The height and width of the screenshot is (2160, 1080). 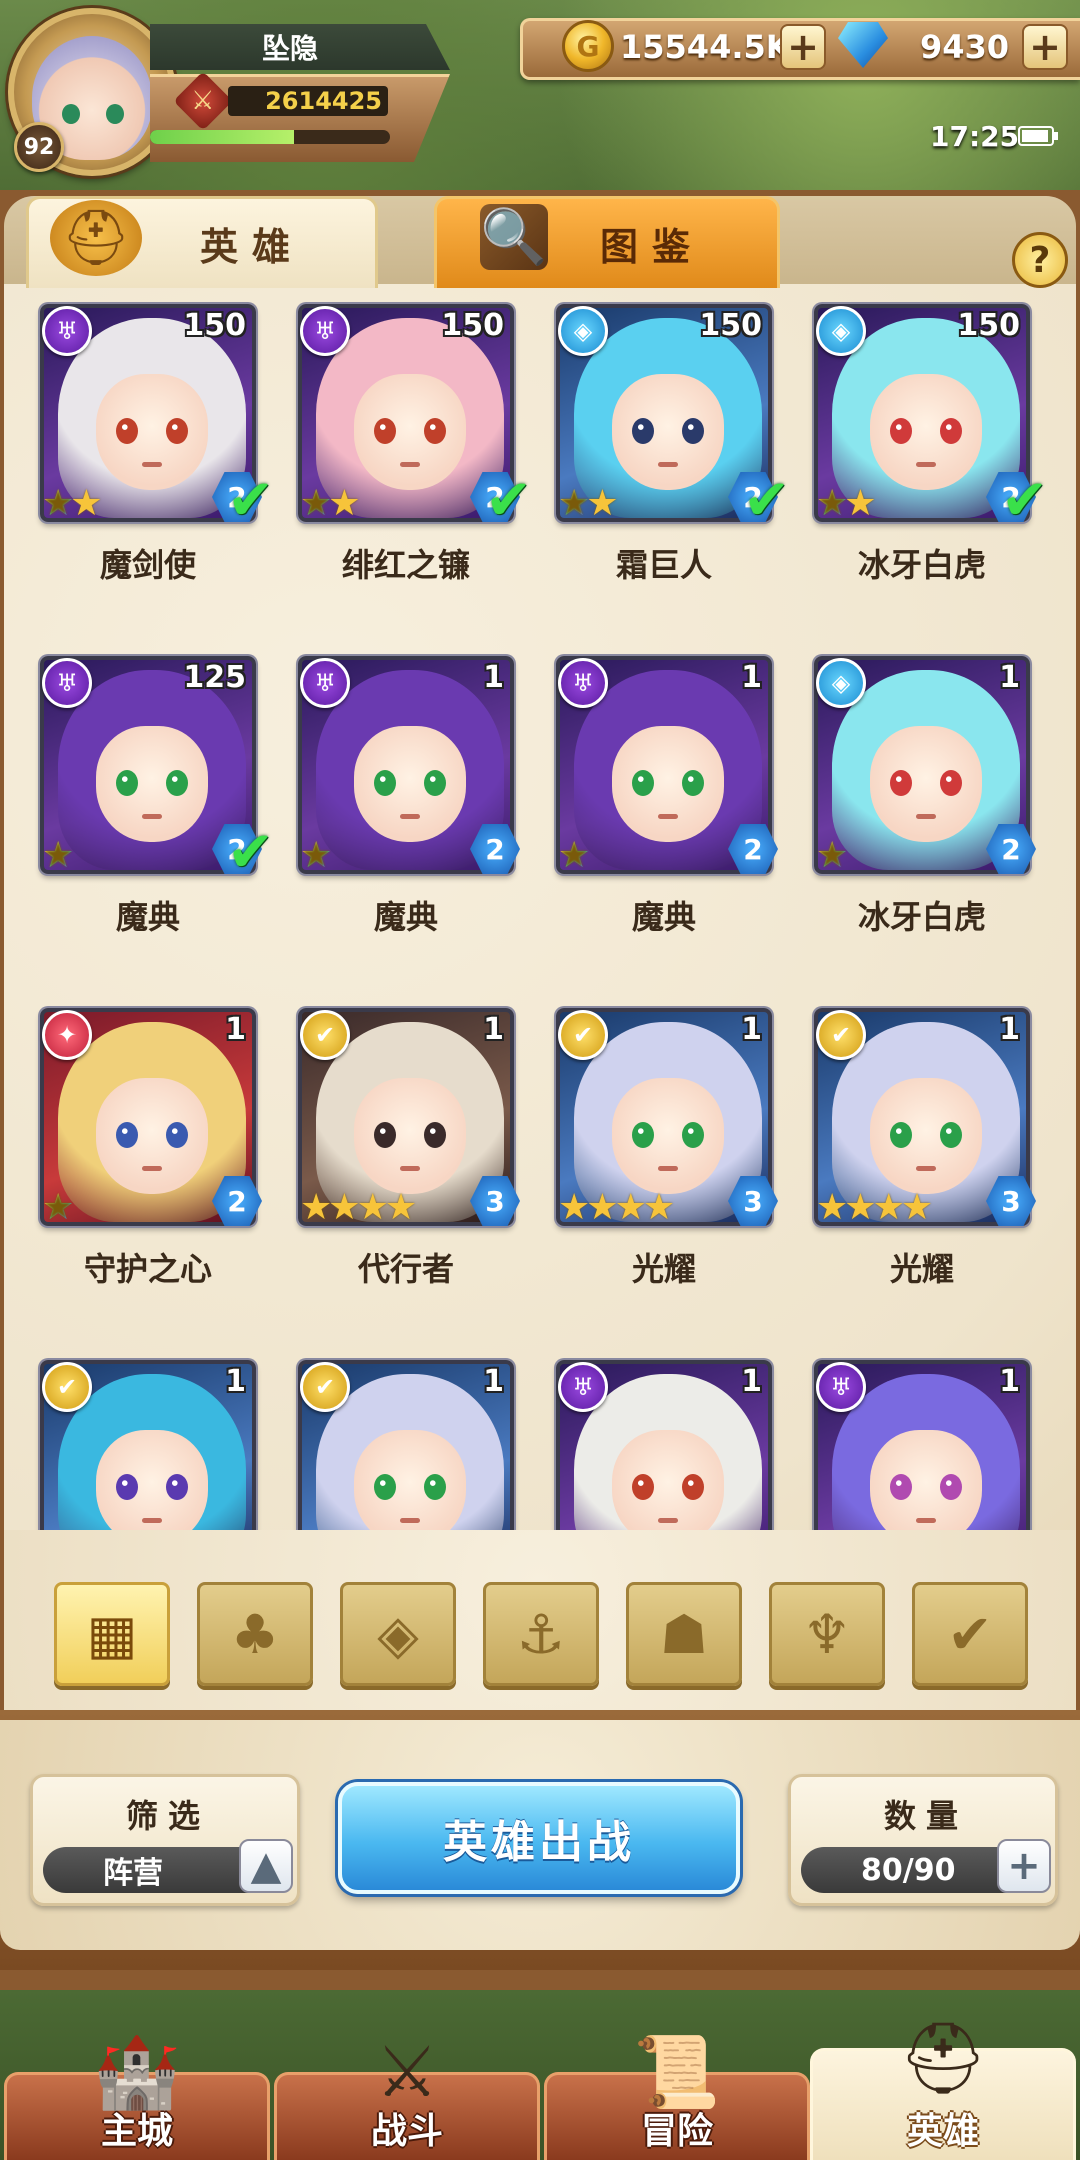 I want to click on hero-name: 代行者, so click(x=405, y=1269).